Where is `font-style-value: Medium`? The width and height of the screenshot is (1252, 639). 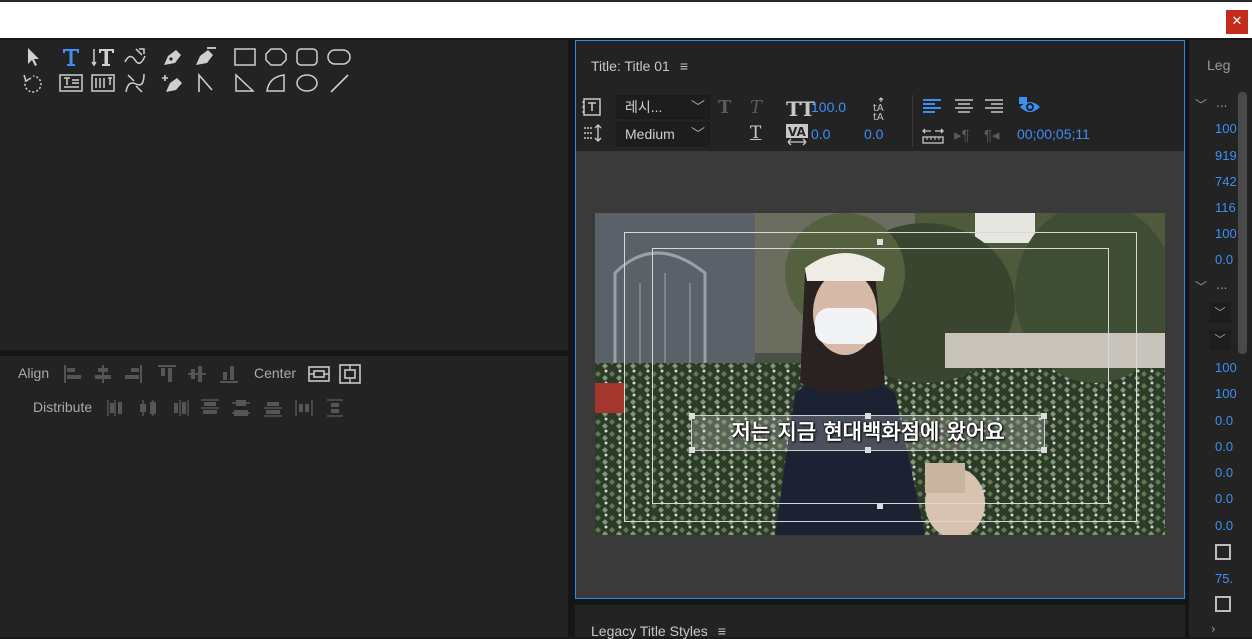
font-style-value: Medium is located at coordinates (650, 134).